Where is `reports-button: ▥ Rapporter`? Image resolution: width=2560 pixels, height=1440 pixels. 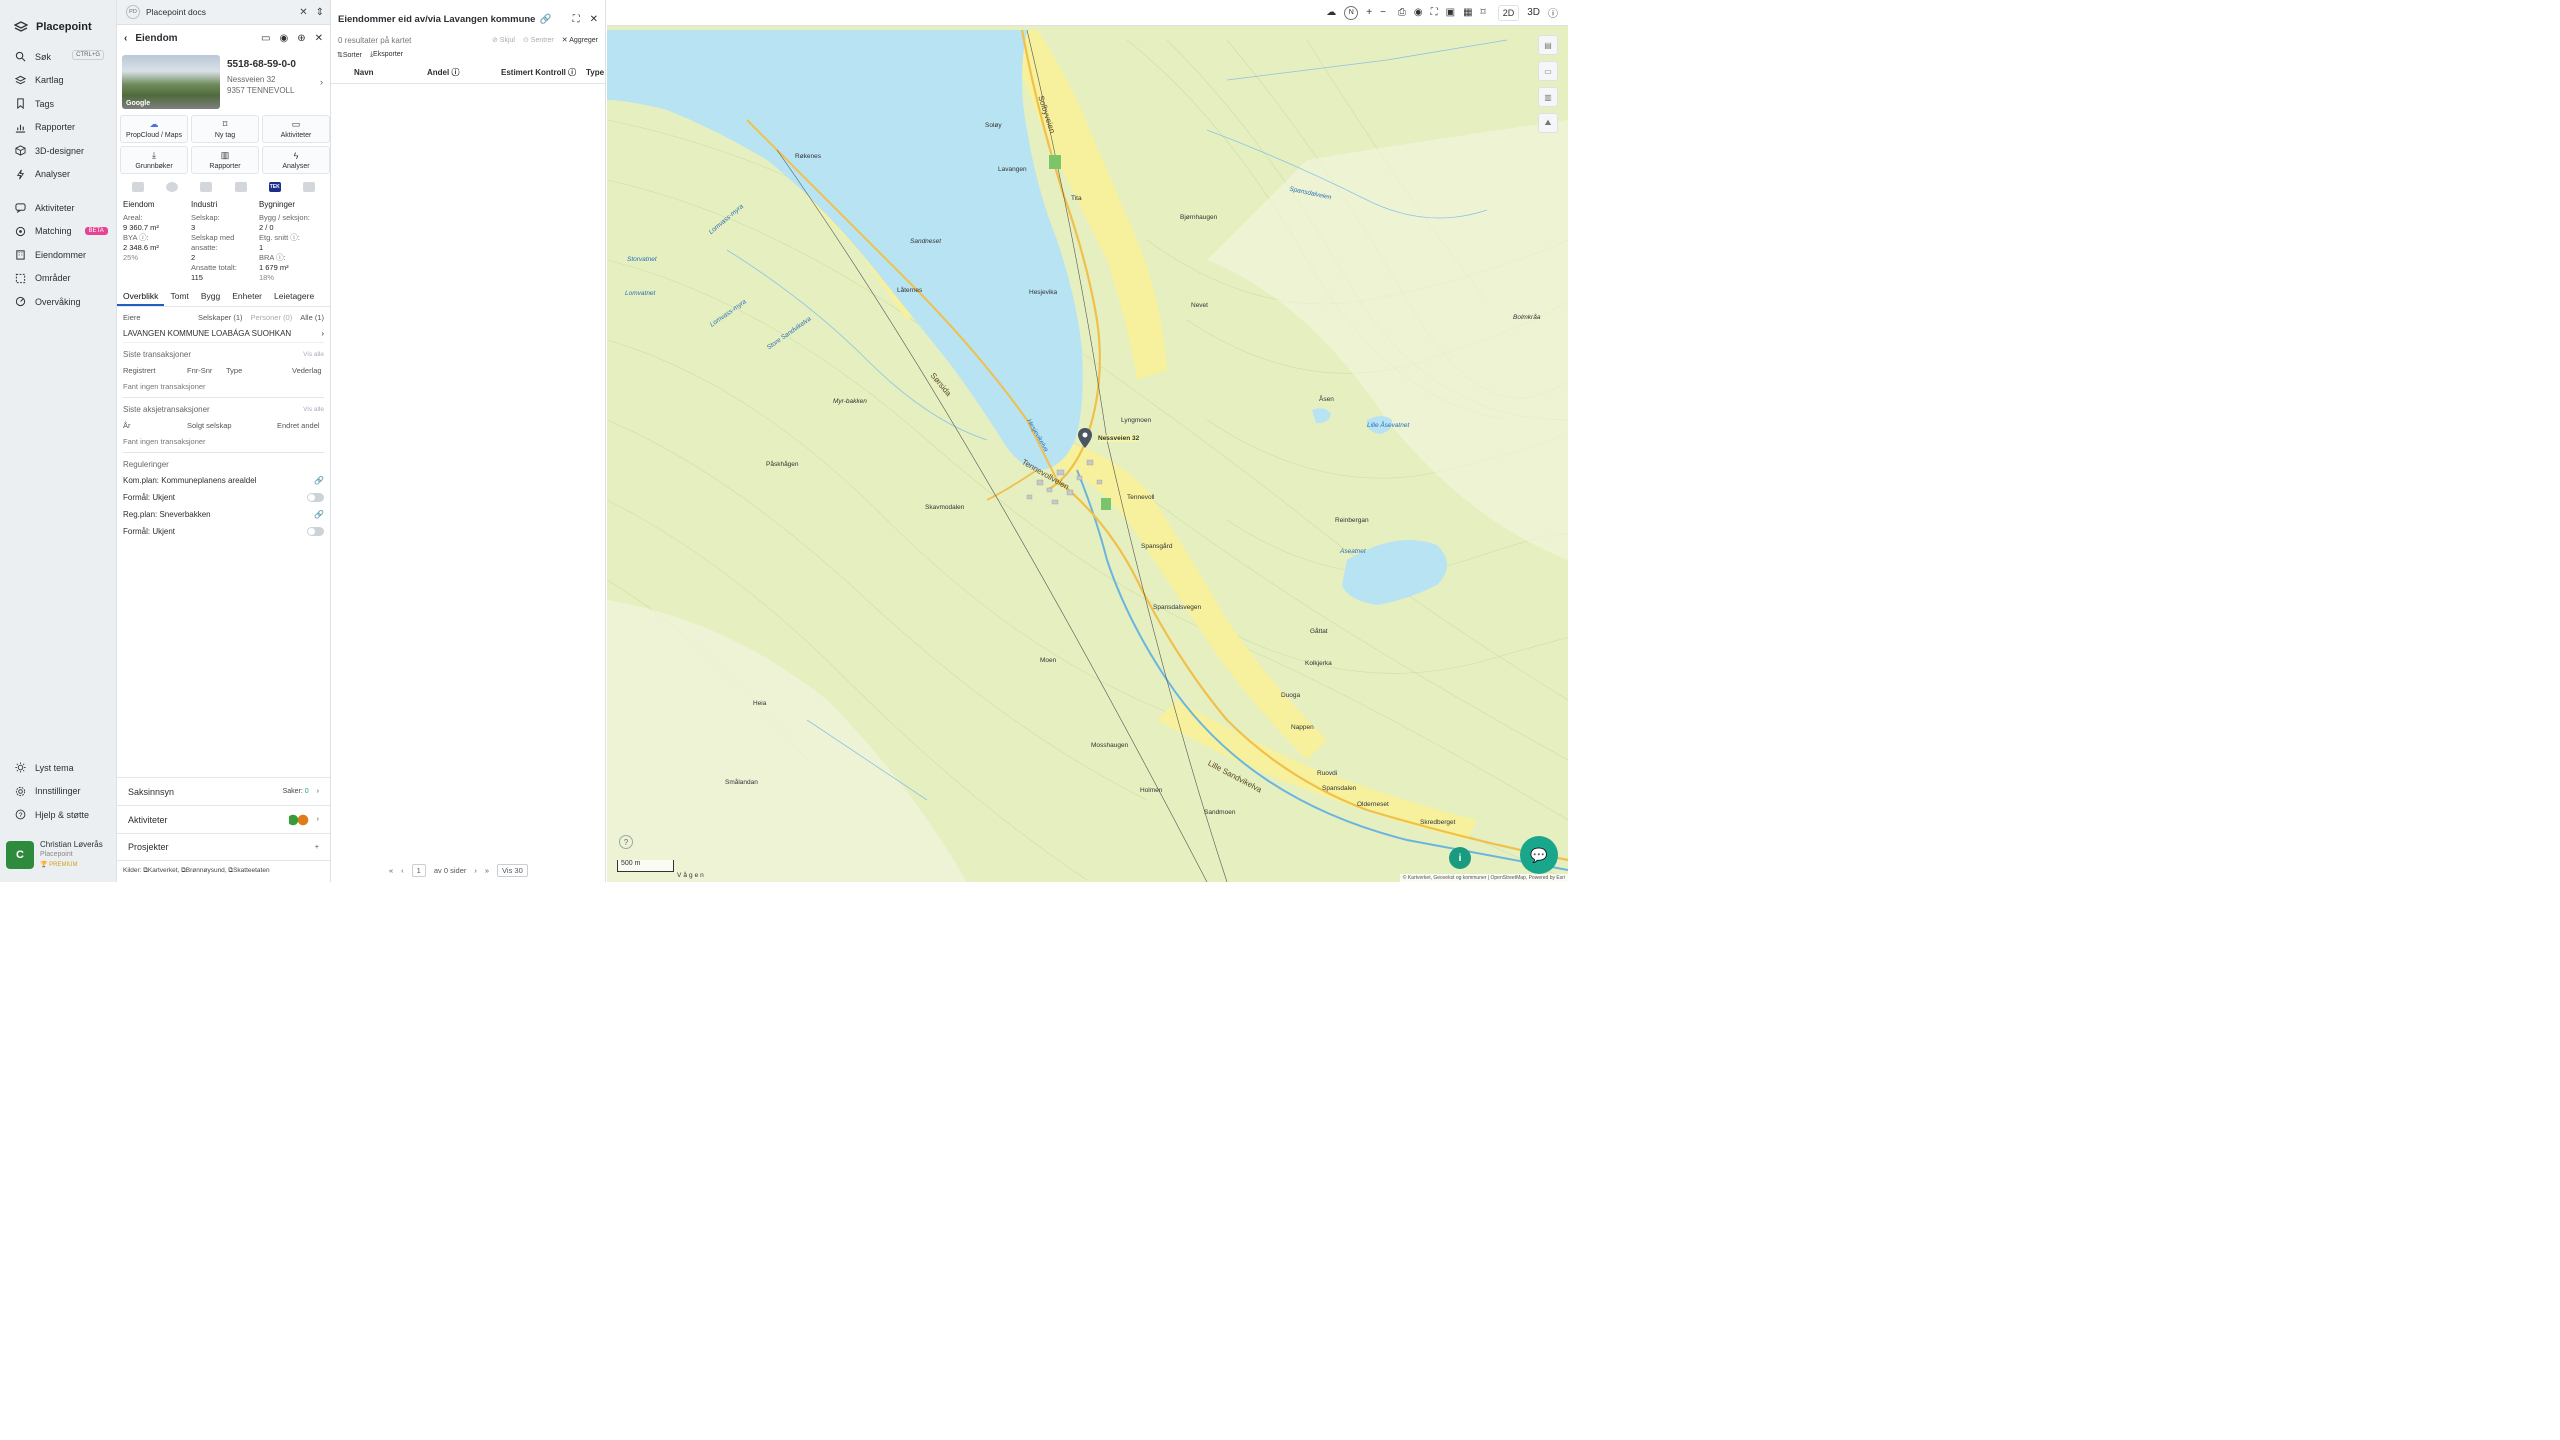
reports-button: ▥ Rapporter is located at coordinates (225, 160).